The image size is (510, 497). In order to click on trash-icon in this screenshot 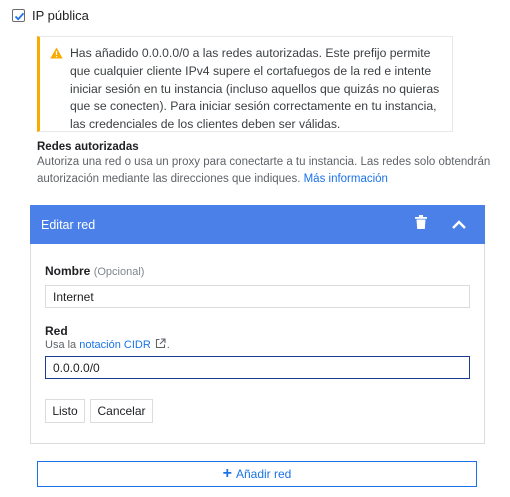, I will do `click(421, 223)`.